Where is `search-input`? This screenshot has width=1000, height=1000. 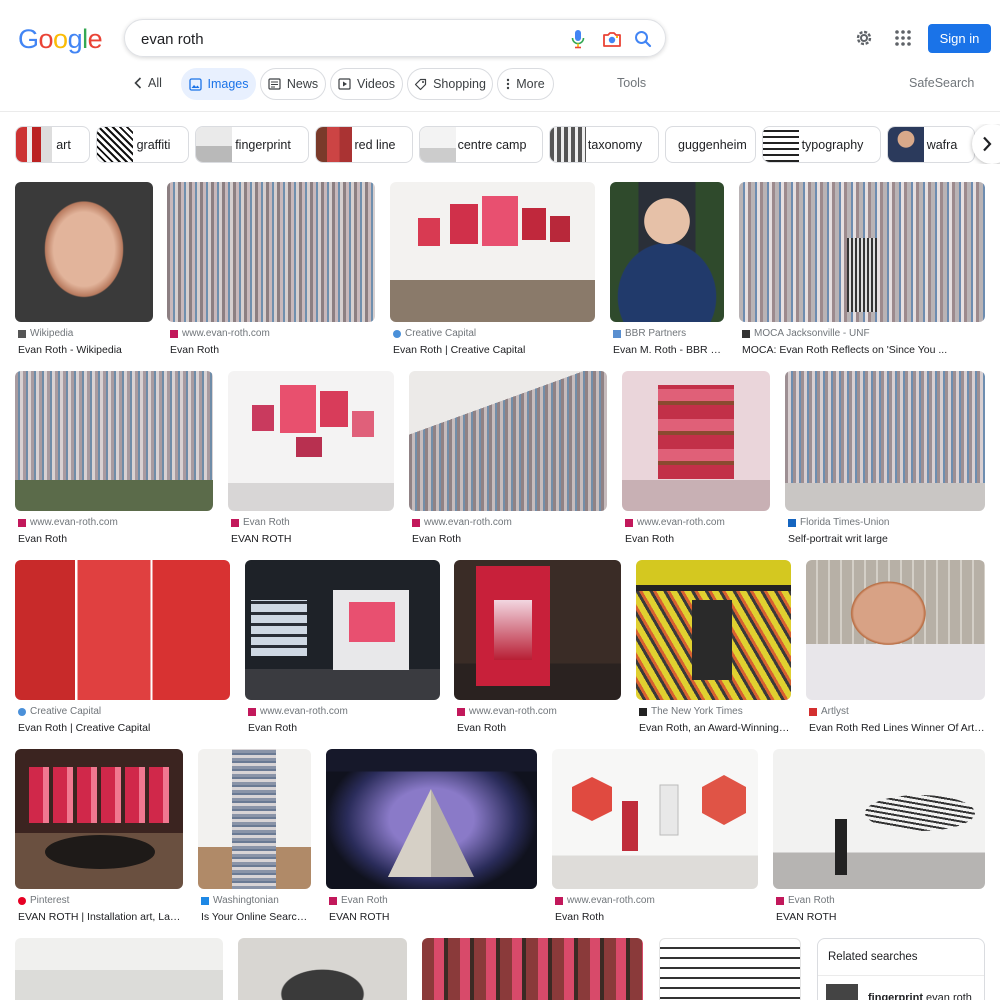 search-input is located at coordinates (341, 39).